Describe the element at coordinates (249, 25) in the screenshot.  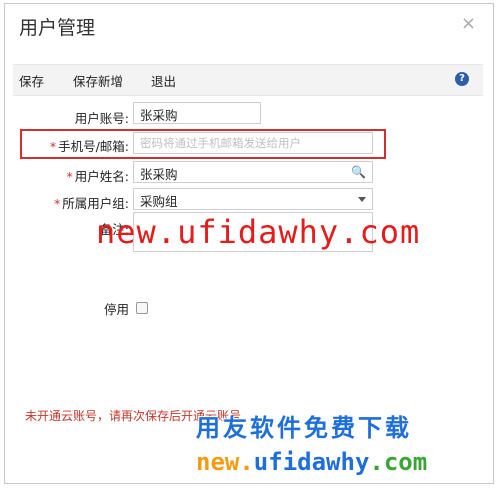
I see `dialog-titlebar: 用户管理 ×` at that location.